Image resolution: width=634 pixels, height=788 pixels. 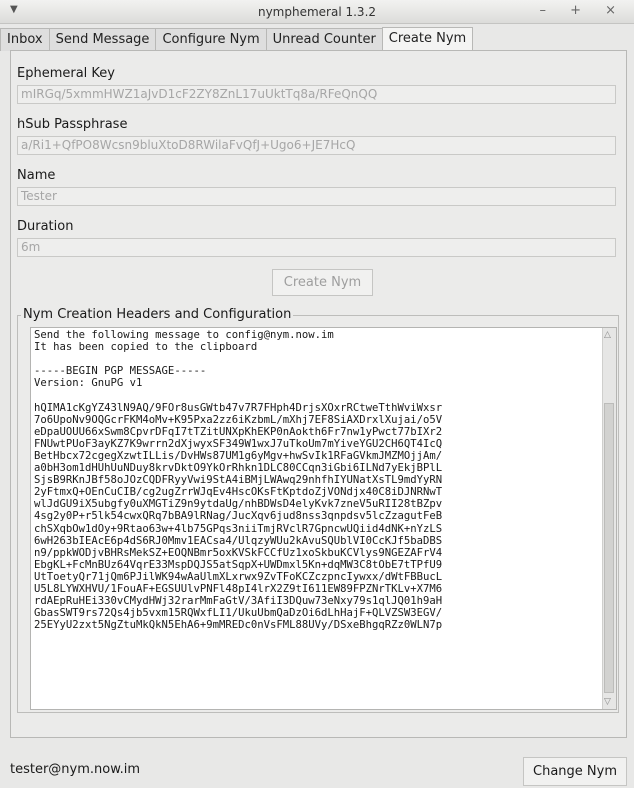 I want to click on name-label: Name, so click(x=36, y=175).